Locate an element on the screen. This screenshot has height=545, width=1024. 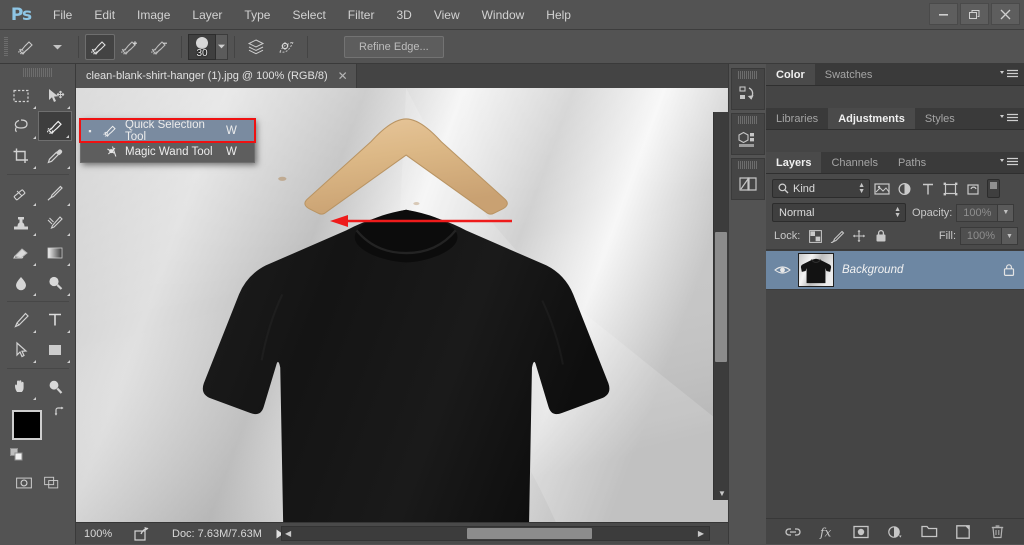
restore-button is located at coordinates (974, 14).